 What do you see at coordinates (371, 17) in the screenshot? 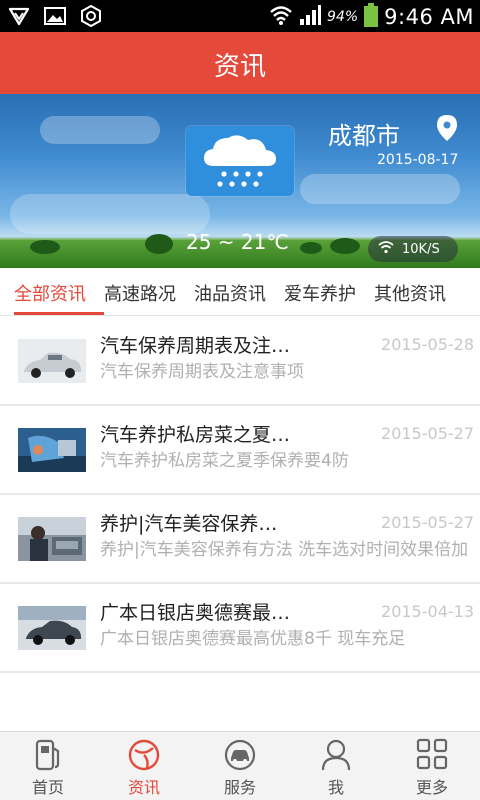
I see `battery-icon` at bounding box center [371, 17].